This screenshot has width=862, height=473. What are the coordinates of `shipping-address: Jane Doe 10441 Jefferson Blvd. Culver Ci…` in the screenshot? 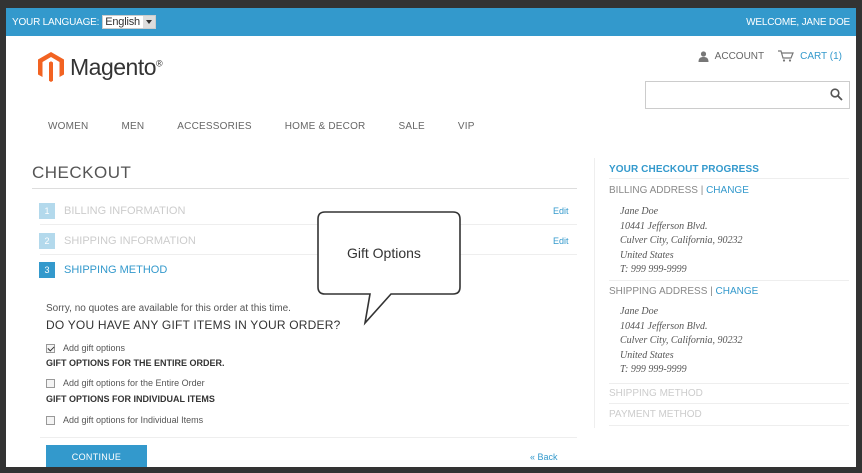 It's located at (681, 340).